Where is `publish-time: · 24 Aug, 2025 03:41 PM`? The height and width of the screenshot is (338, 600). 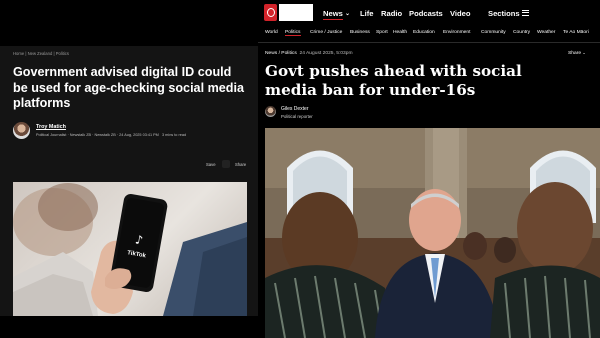
publish-time: · 24 Aug, 2025 03:41 PM is located at coordinates (137, 135).